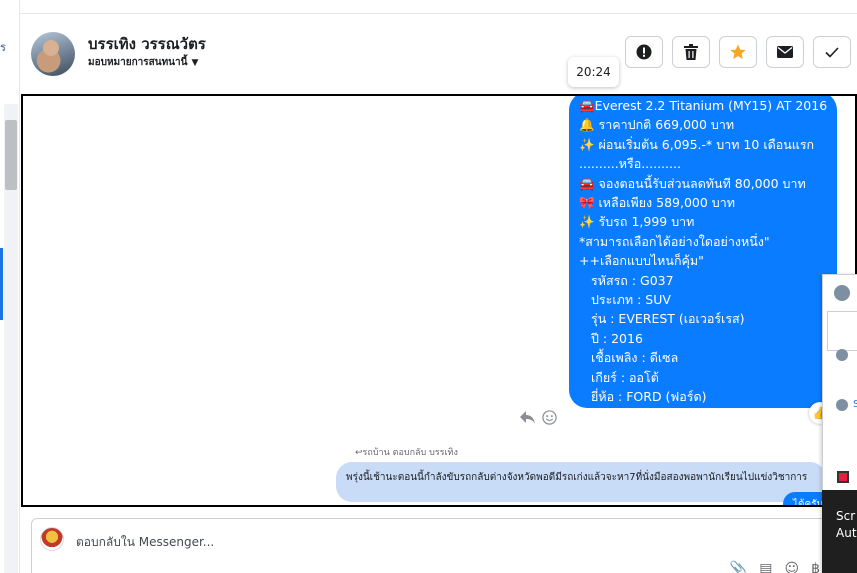 This screenshot has height=573, width=857. Describe the element at coordinates (593, 72) in the screenshot. I see `message-timestamp-tooltip: 20:24` at that location.